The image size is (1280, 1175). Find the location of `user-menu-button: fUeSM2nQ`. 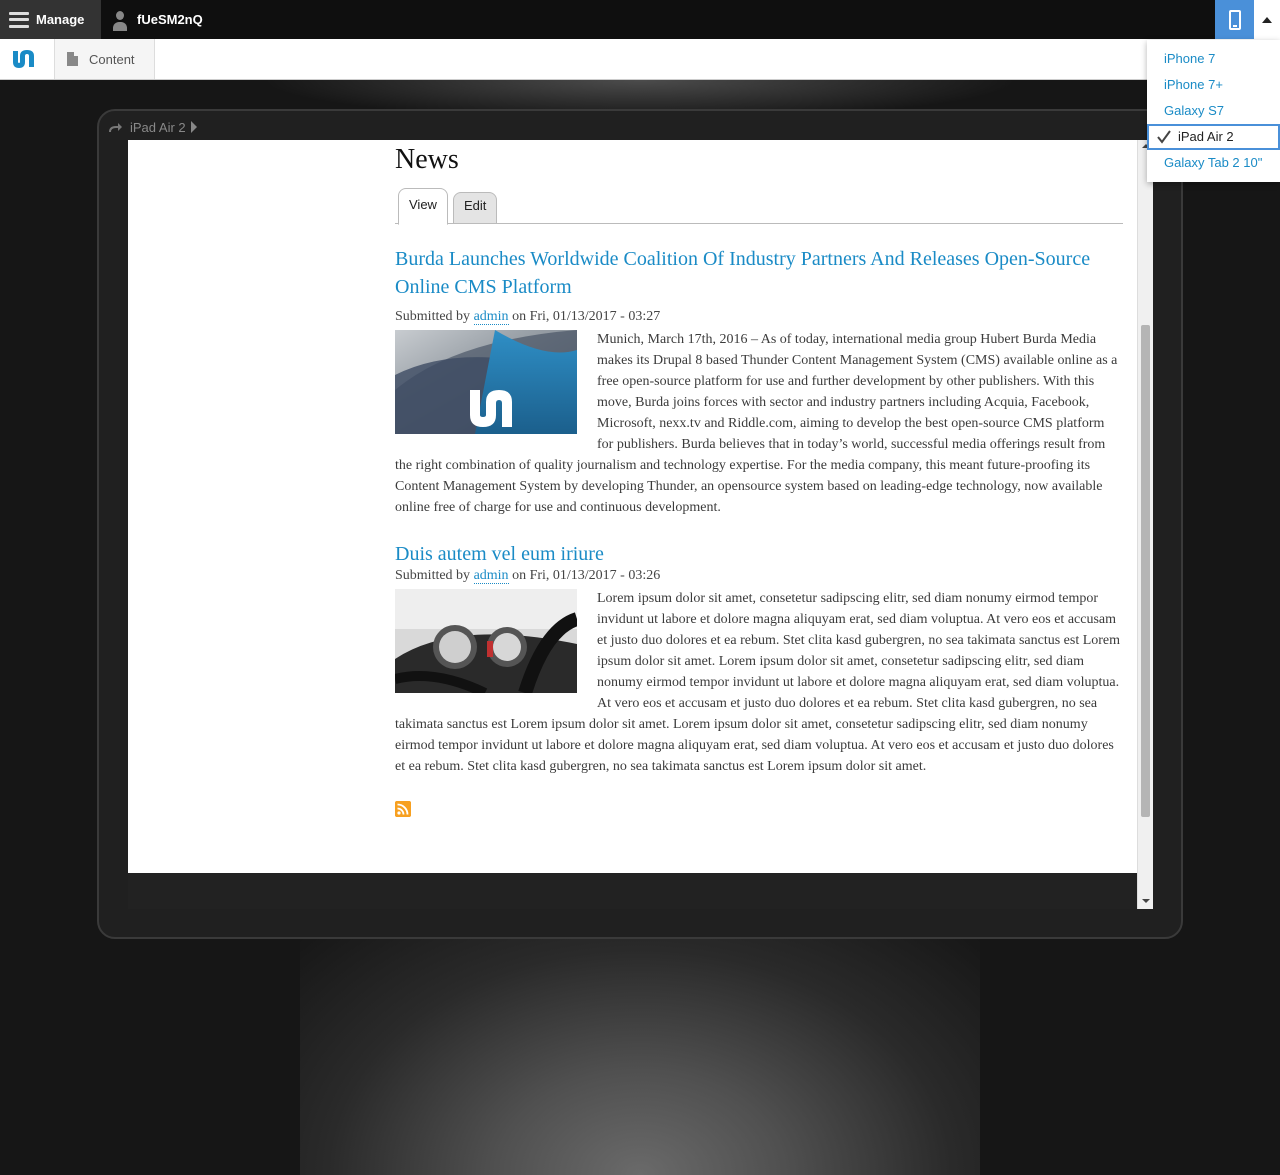

user-menu-button: fUeSM2nQ is located at coordinates (152, 19).